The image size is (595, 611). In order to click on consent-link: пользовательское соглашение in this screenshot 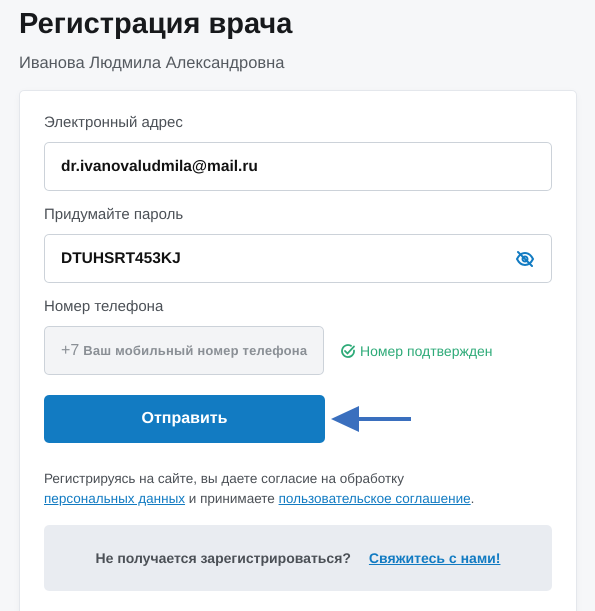, I will do `click(374, 498)`.